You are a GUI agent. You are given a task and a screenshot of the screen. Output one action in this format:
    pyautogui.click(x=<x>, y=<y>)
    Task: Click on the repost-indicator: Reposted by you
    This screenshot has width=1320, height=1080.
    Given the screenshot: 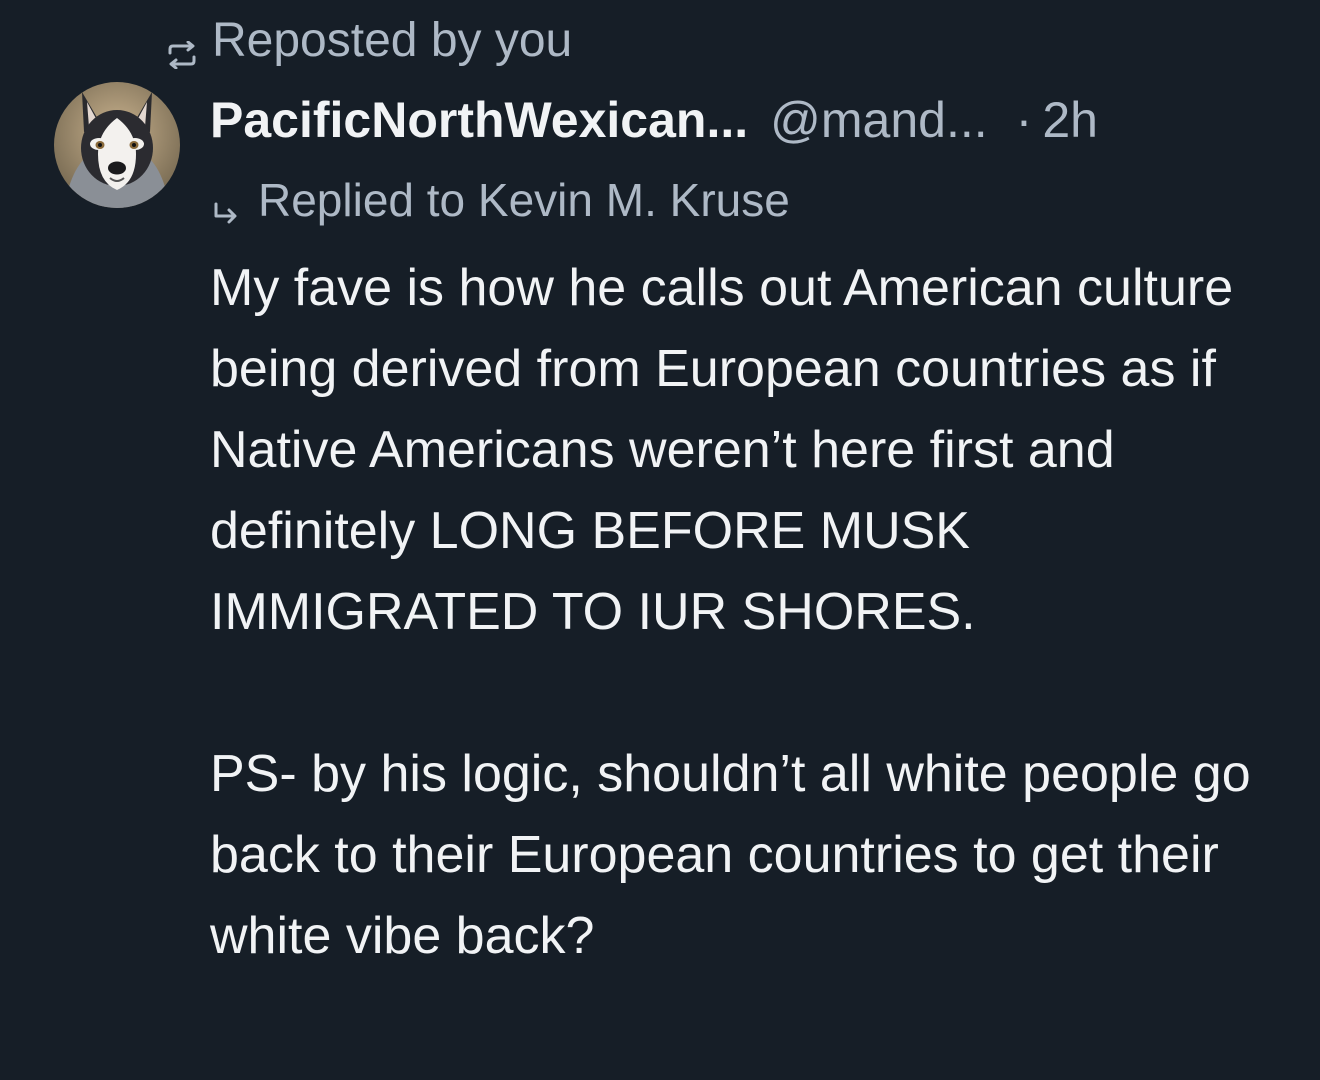 What is the action you would take?
    pyautogui.click(x=368, y=41)
    